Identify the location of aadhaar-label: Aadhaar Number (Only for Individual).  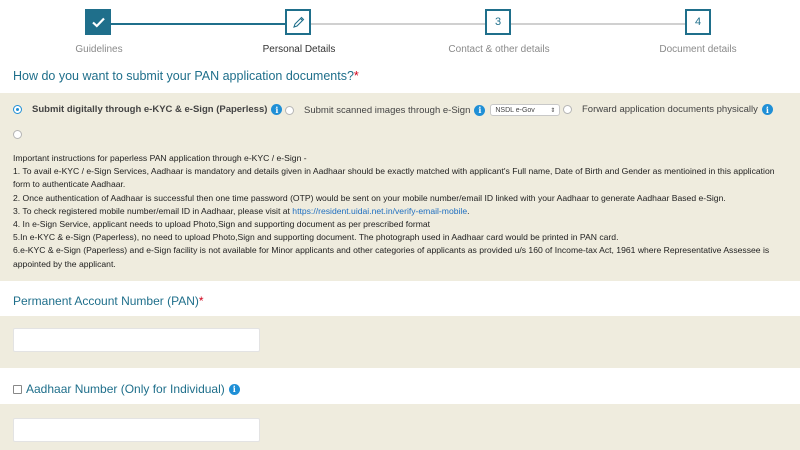
(125, 389).